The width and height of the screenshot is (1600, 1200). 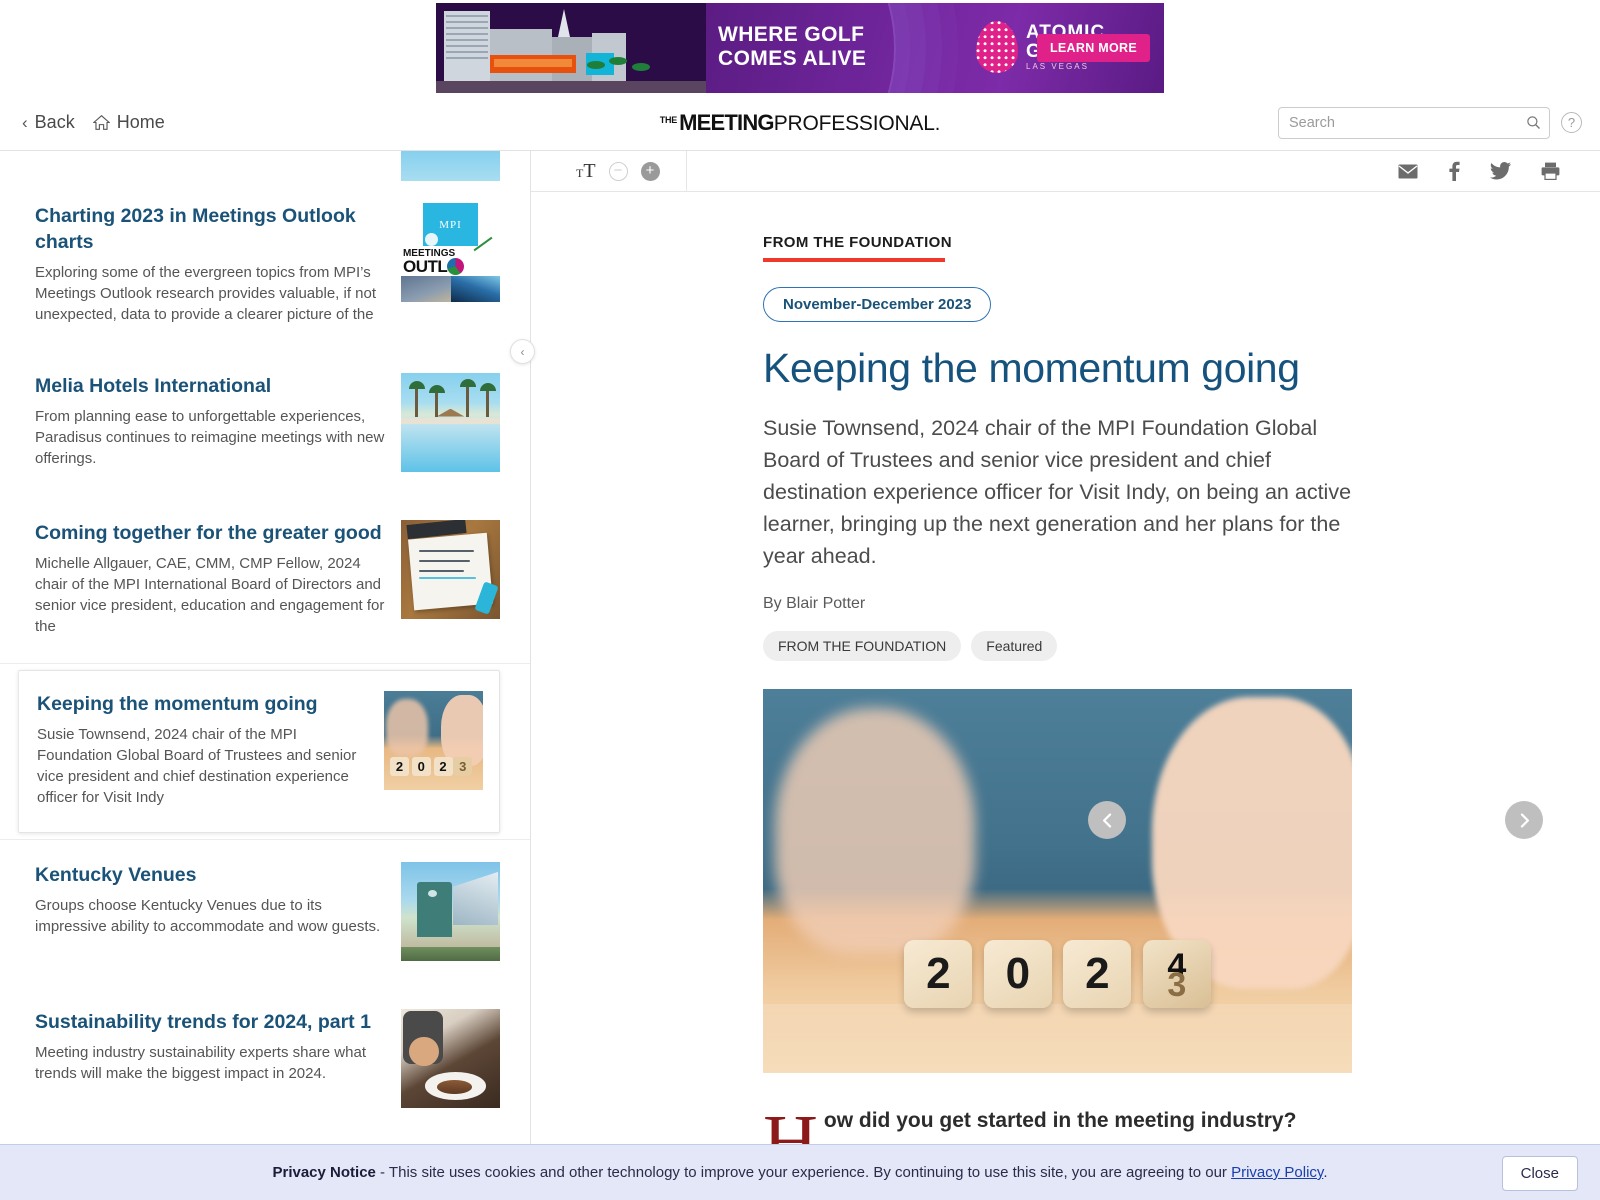 What do you see at coordinates (1571, 122) in the screenshot?
I see `help-icon: ?` at bounding box center [1571, 122].